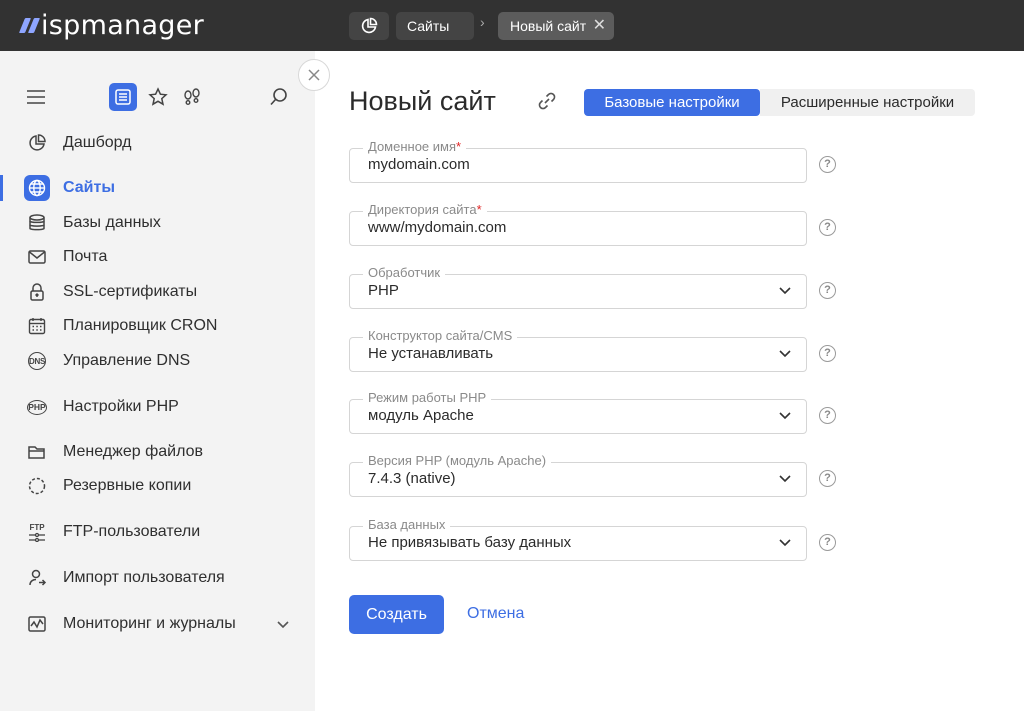 This screenshot has height=711, width=1024. I want to click on sidebar-item-cron: Планировщик CRON, so click(157, 326).